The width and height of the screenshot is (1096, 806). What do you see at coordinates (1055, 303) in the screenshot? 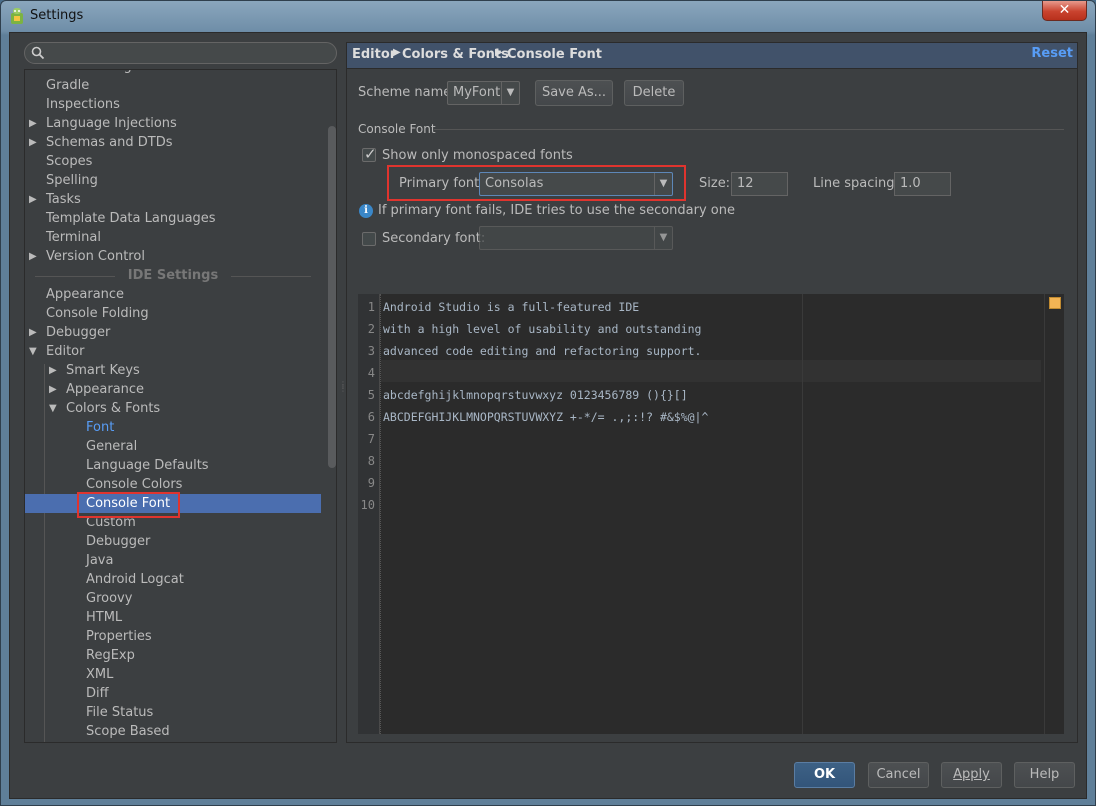
I see `warning-marker-icon` at bounding box center [1055, 303].